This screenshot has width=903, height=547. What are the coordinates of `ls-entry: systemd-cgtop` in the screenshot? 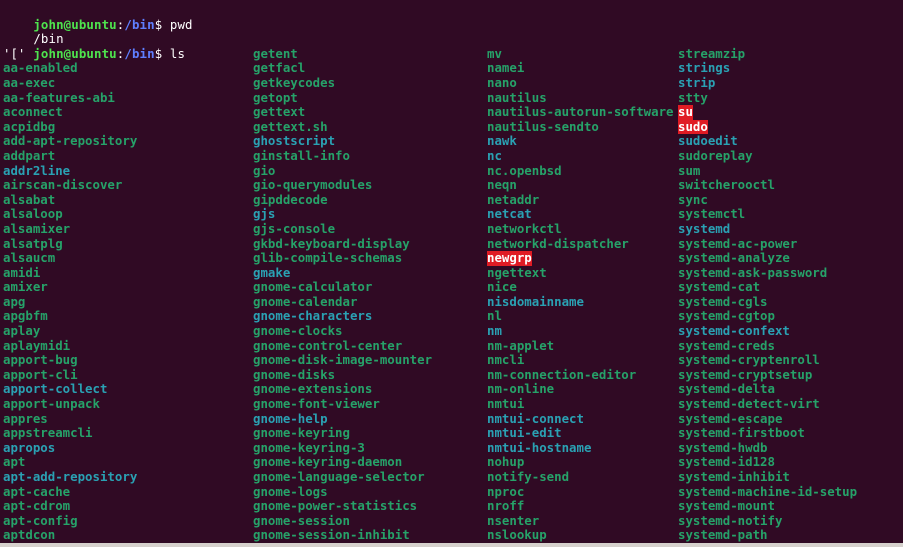 It's located at (726, 316).